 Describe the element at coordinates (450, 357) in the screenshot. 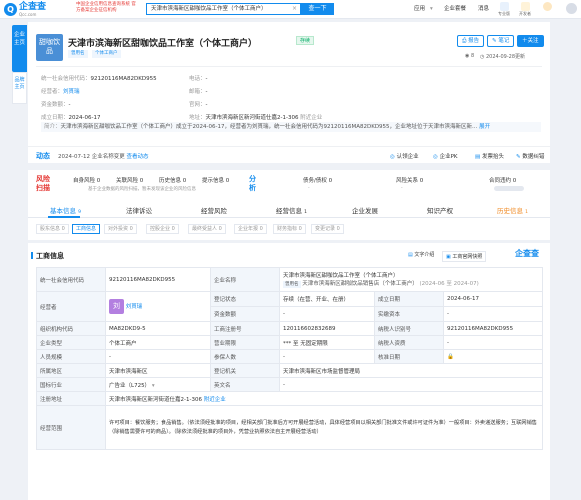

I see `lock-icon: 🔒` at that location.